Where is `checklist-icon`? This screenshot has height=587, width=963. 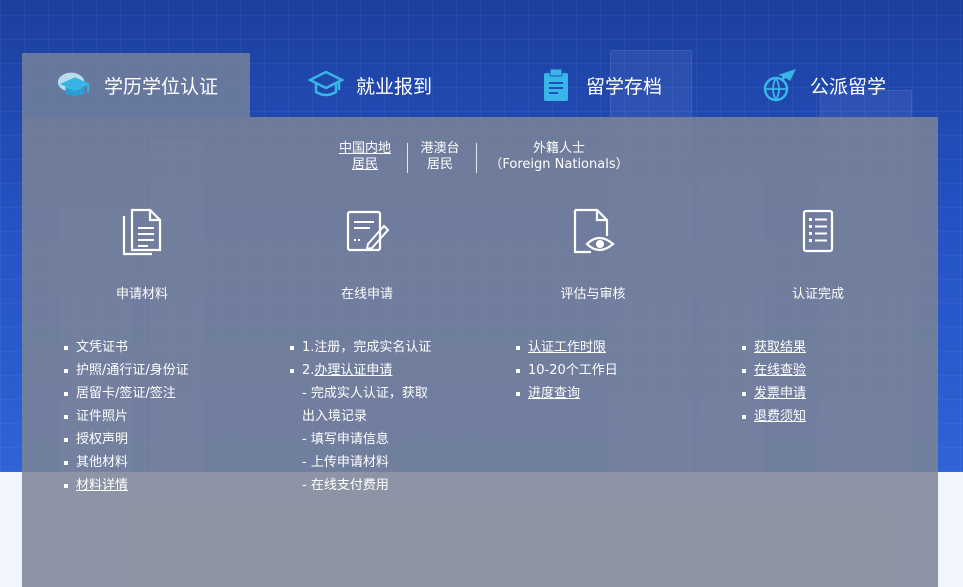 checklist-icon is located at coordinates (818, 231).